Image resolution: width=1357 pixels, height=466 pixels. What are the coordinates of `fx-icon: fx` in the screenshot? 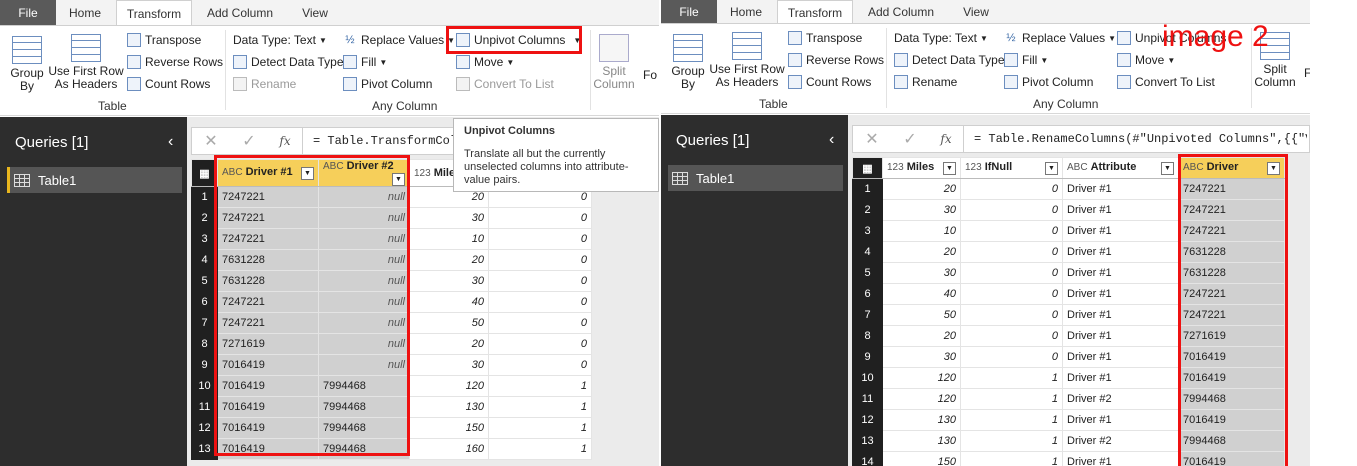 It's located at (285, 141).